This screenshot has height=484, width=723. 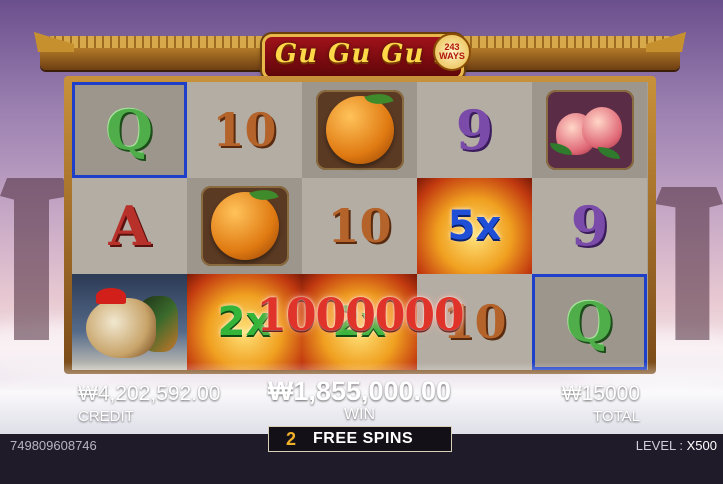 I want to click on credit-value: ₩4,202,592.00, so click(x=149, y=393).